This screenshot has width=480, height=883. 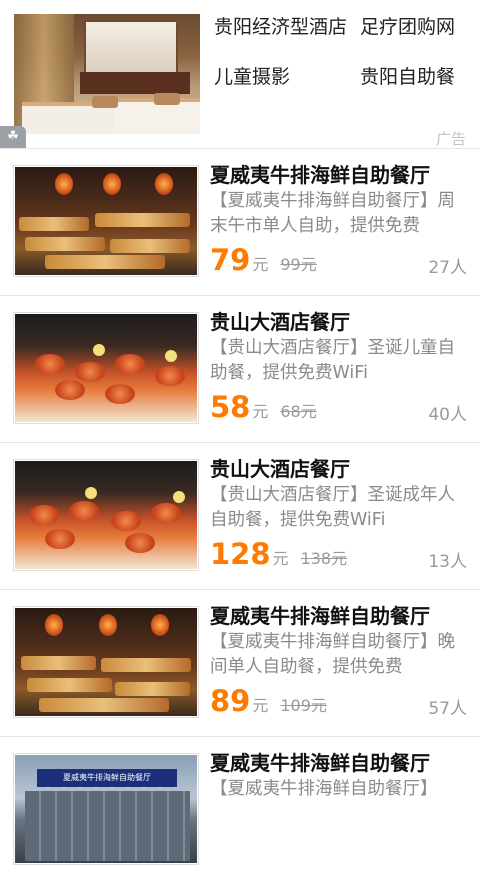 What do you see at coordinates (324, 558) in the screenshot?
I see `original-price: 138元` at bounding box center [324, 558].